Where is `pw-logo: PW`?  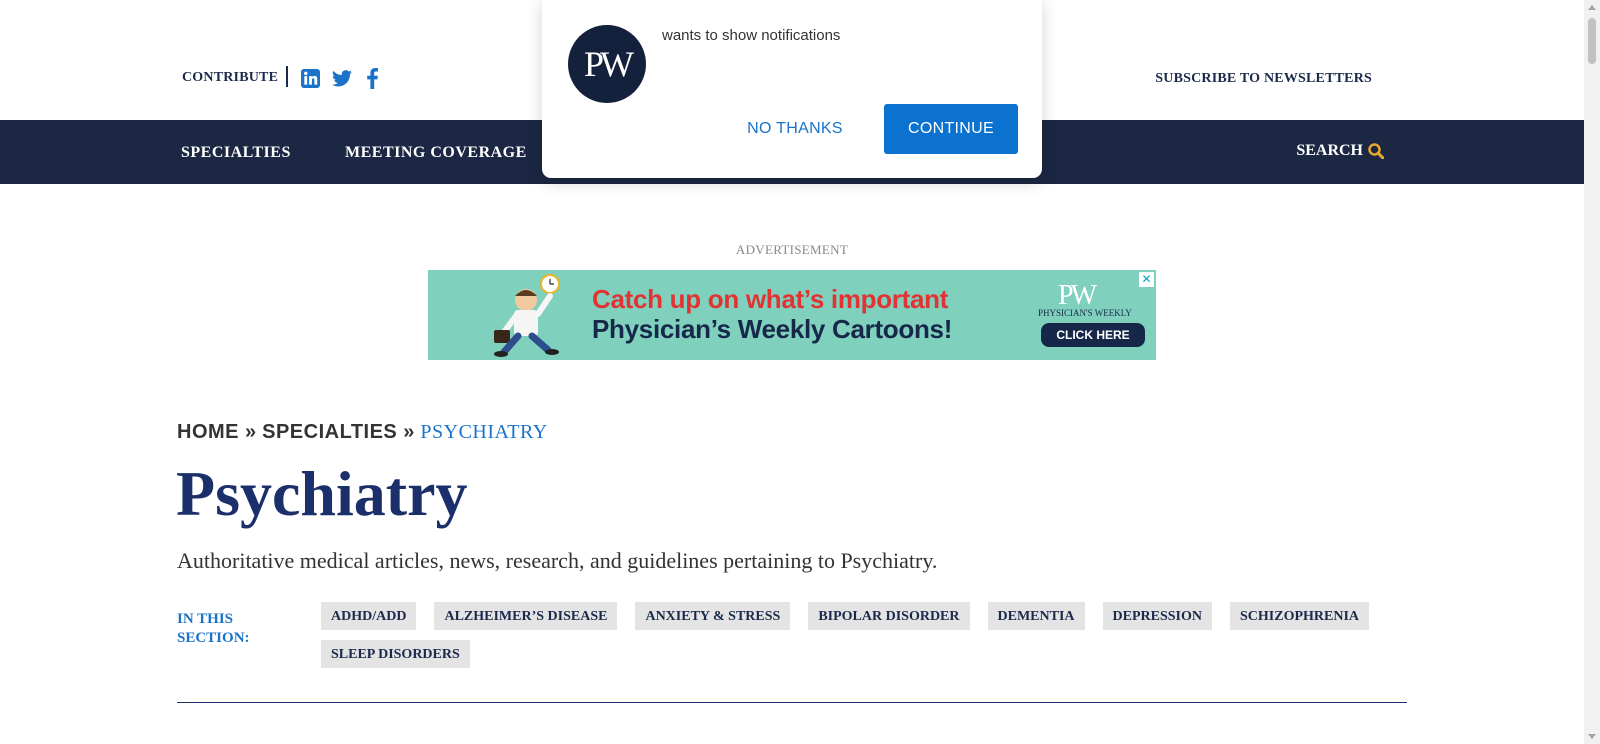 pw-logo: PW is located at coordinates (607, 64).